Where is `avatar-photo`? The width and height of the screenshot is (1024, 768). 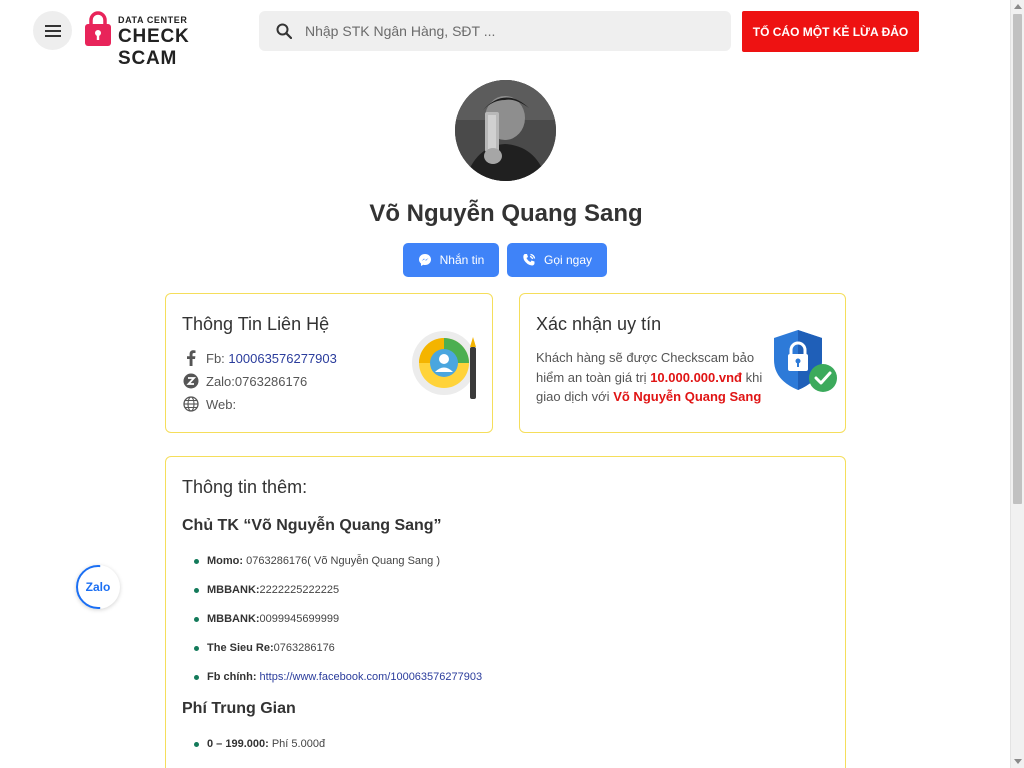
avatar-photo is located at coordinates (505, 130).